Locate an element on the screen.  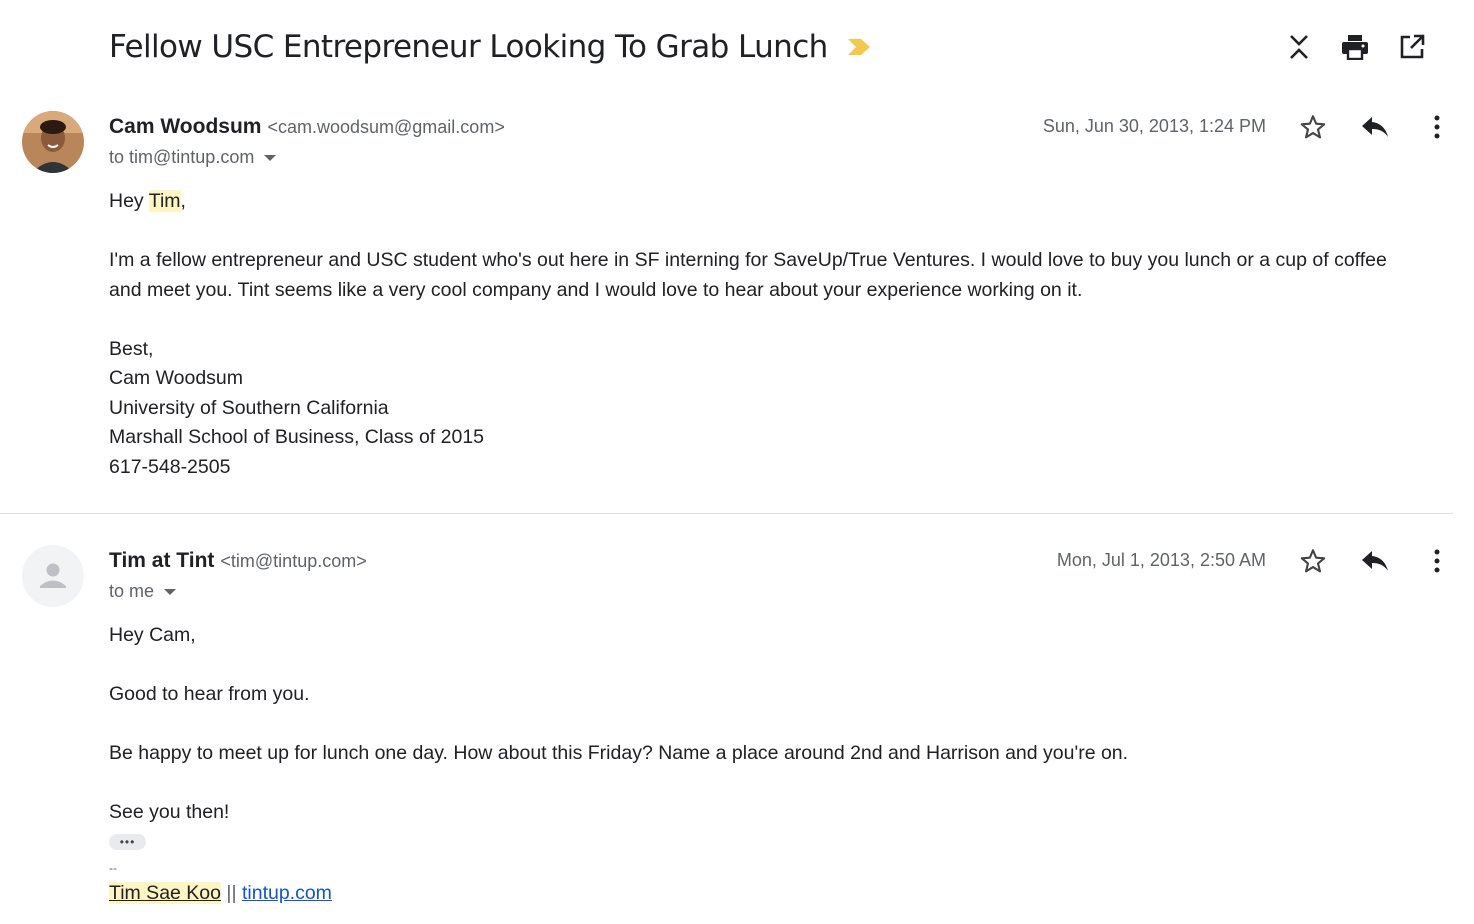
show-trimmed-content-button: ••• is located at coordinates (127, 842).